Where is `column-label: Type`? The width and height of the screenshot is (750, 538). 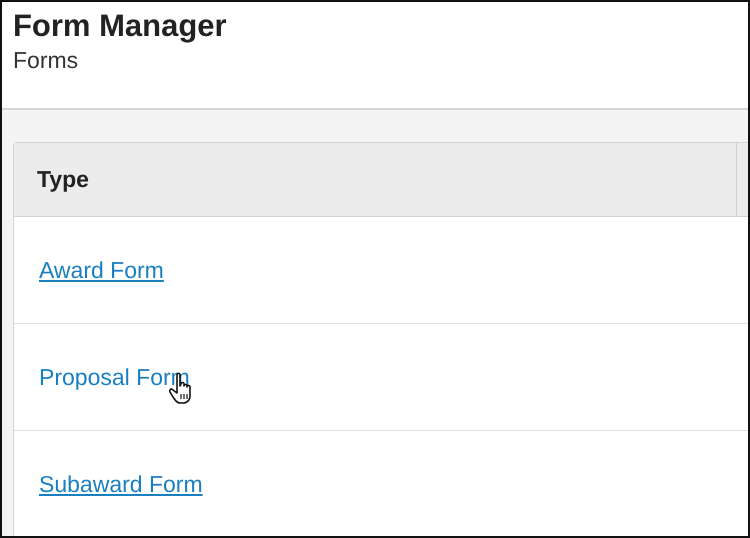 column-label: Type is located at coordinates (63, 179).